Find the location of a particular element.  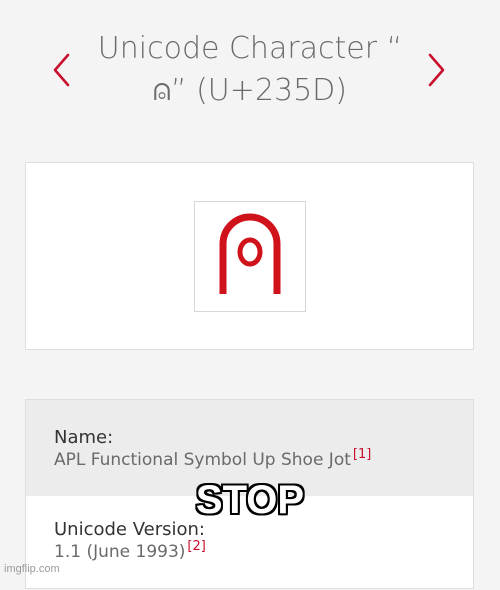

version-value-text: 1.1 (June 1993) is located at coordinates (120, 552).